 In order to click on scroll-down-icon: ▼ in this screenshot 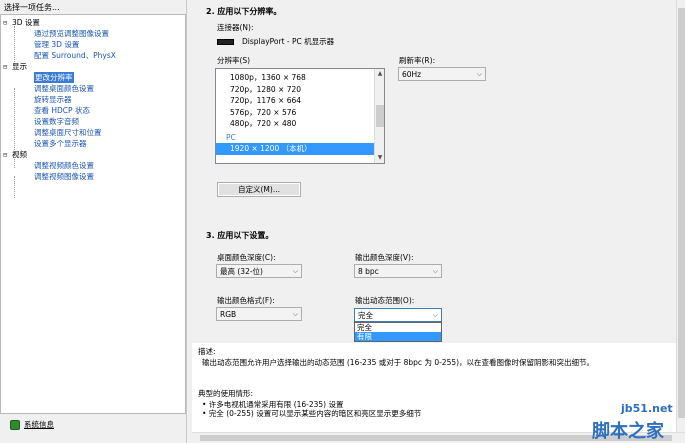, I will do `click(380, 158)`.